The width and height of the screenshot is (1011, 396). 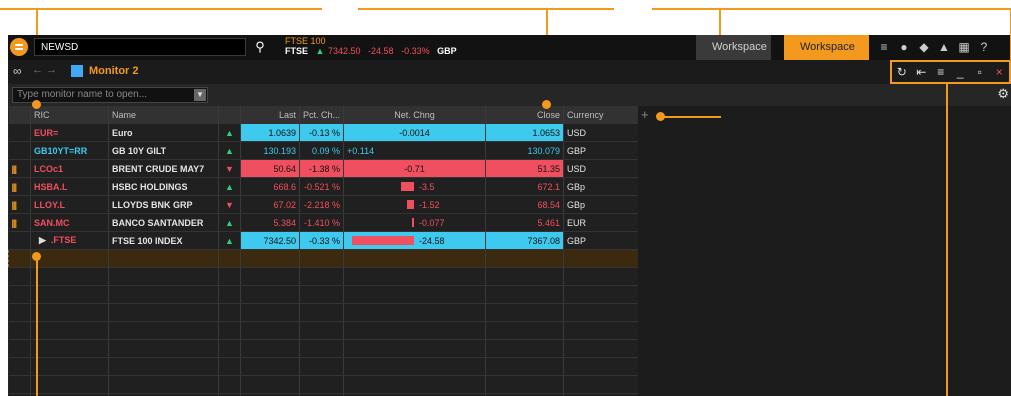 What do you see at coordinates (525, 186) in the screenshot?
I see `close-cell: 672.1` at bounding box center [525, 186].